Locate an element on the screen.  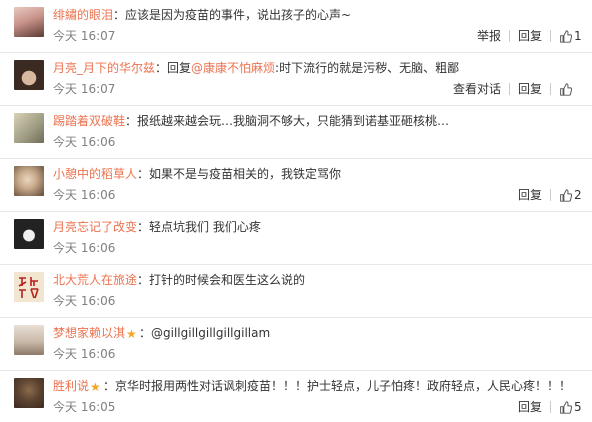
comment-username: 小憩中的稻草人 is located at coordinates (95, 174).